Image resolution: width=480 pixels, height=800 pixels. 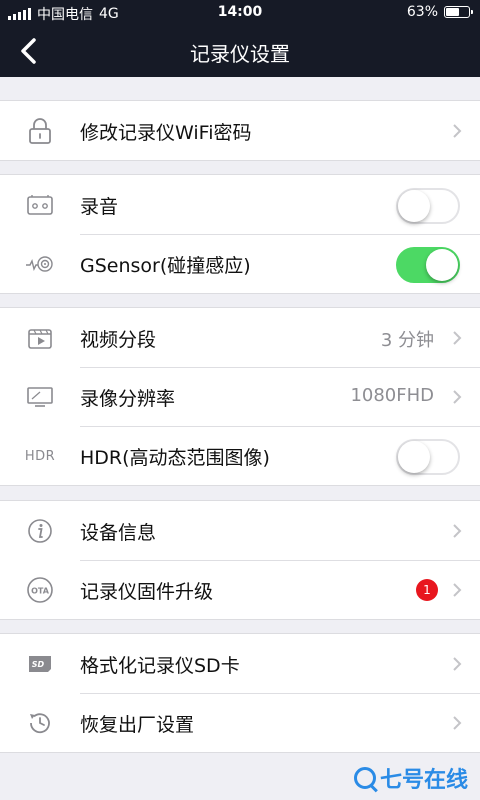 I want to click on factory-reset-label: 恢复出厂设置, so click(x=137, y=725).